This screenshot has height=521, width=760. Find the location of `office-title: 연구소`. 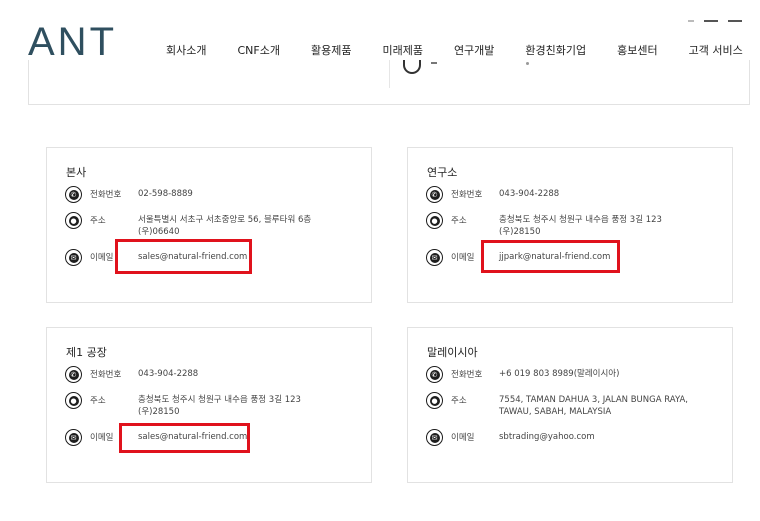

office-title: 연구소 is located at coordinates (442, 172).